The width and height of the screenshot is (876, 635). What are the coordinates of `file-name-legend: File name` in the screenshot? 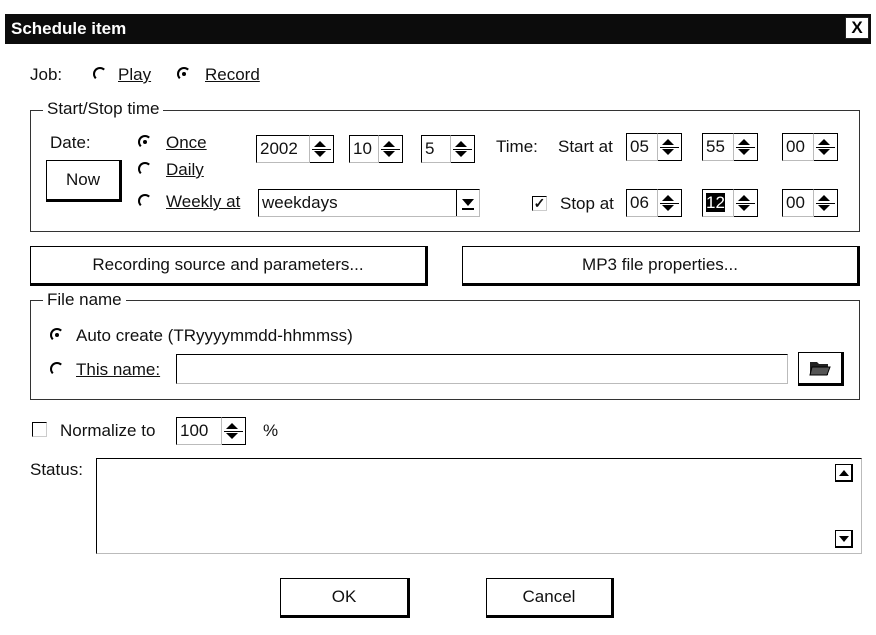 It's located at (84, 300).